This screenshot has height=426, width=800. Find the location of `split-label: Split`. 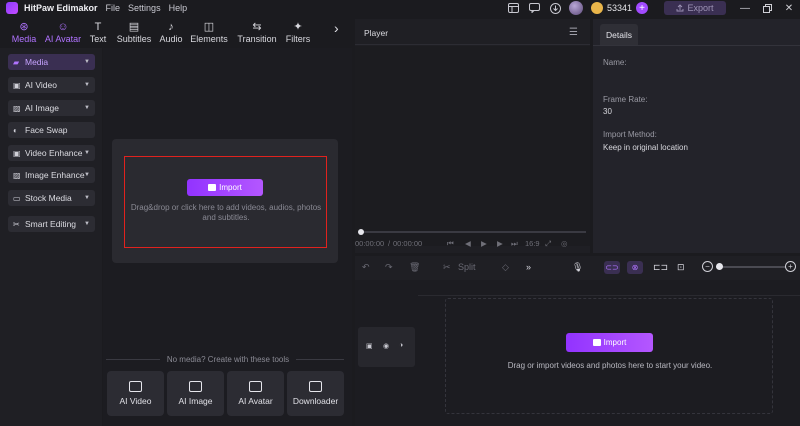

split-label: Split is located at coordinates (467, 267).